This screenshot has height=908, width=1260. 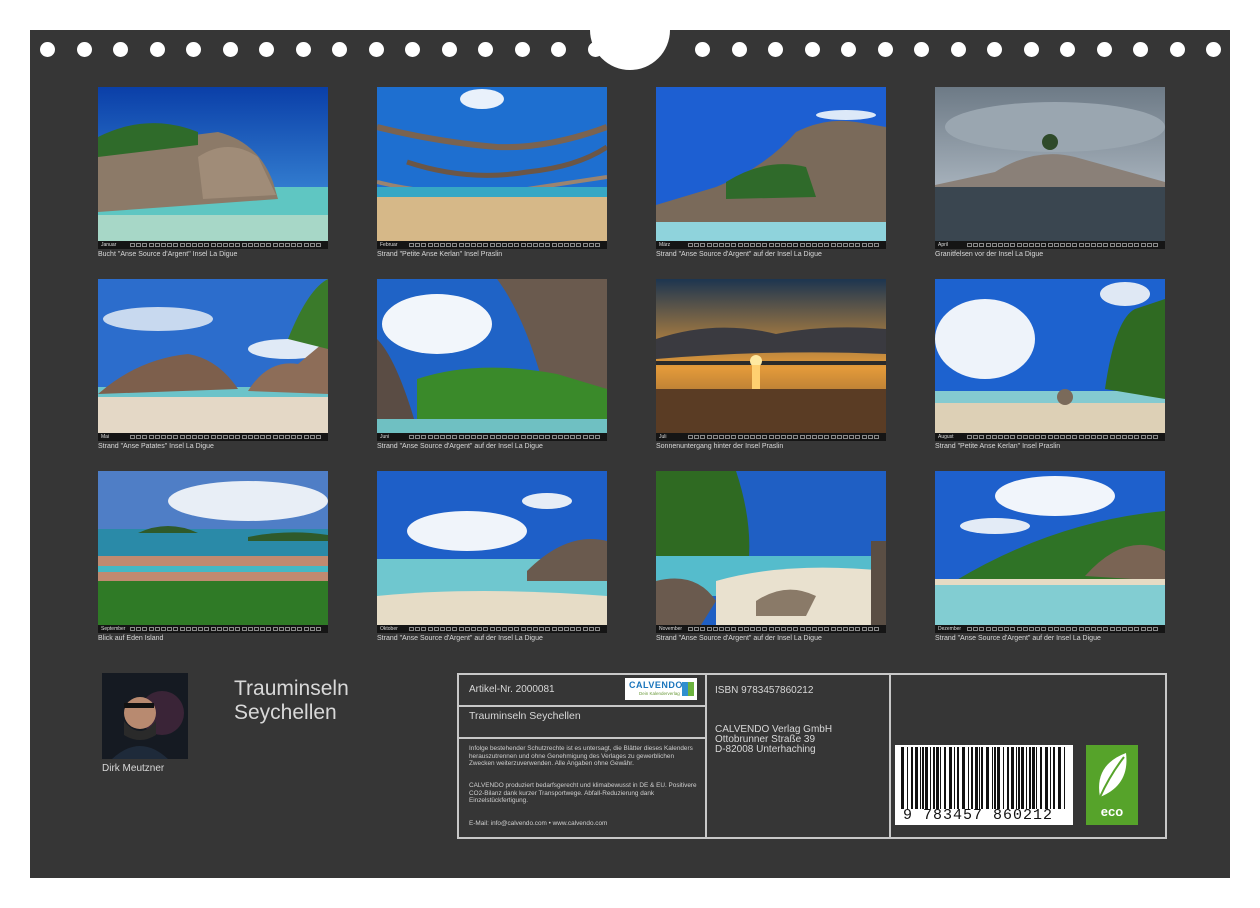 What do you see at coordinates (389, 629) in the screenshot?
I see `month-label: Oktober` at bounding box center [389, 629].